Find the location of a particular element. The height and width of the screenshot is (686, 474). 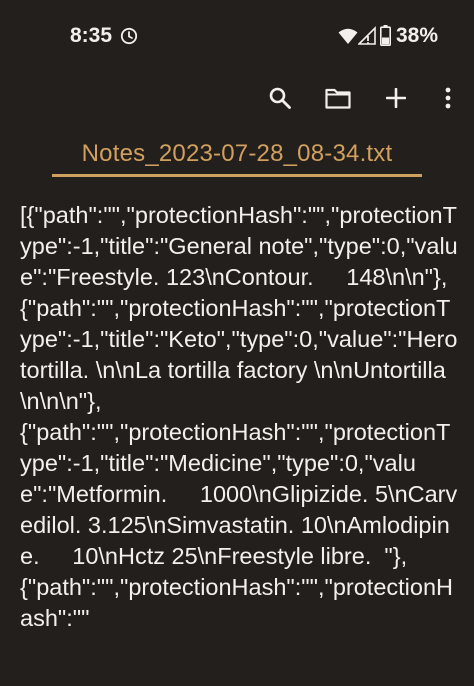

signal-icon is located at coordinates (367, 35).